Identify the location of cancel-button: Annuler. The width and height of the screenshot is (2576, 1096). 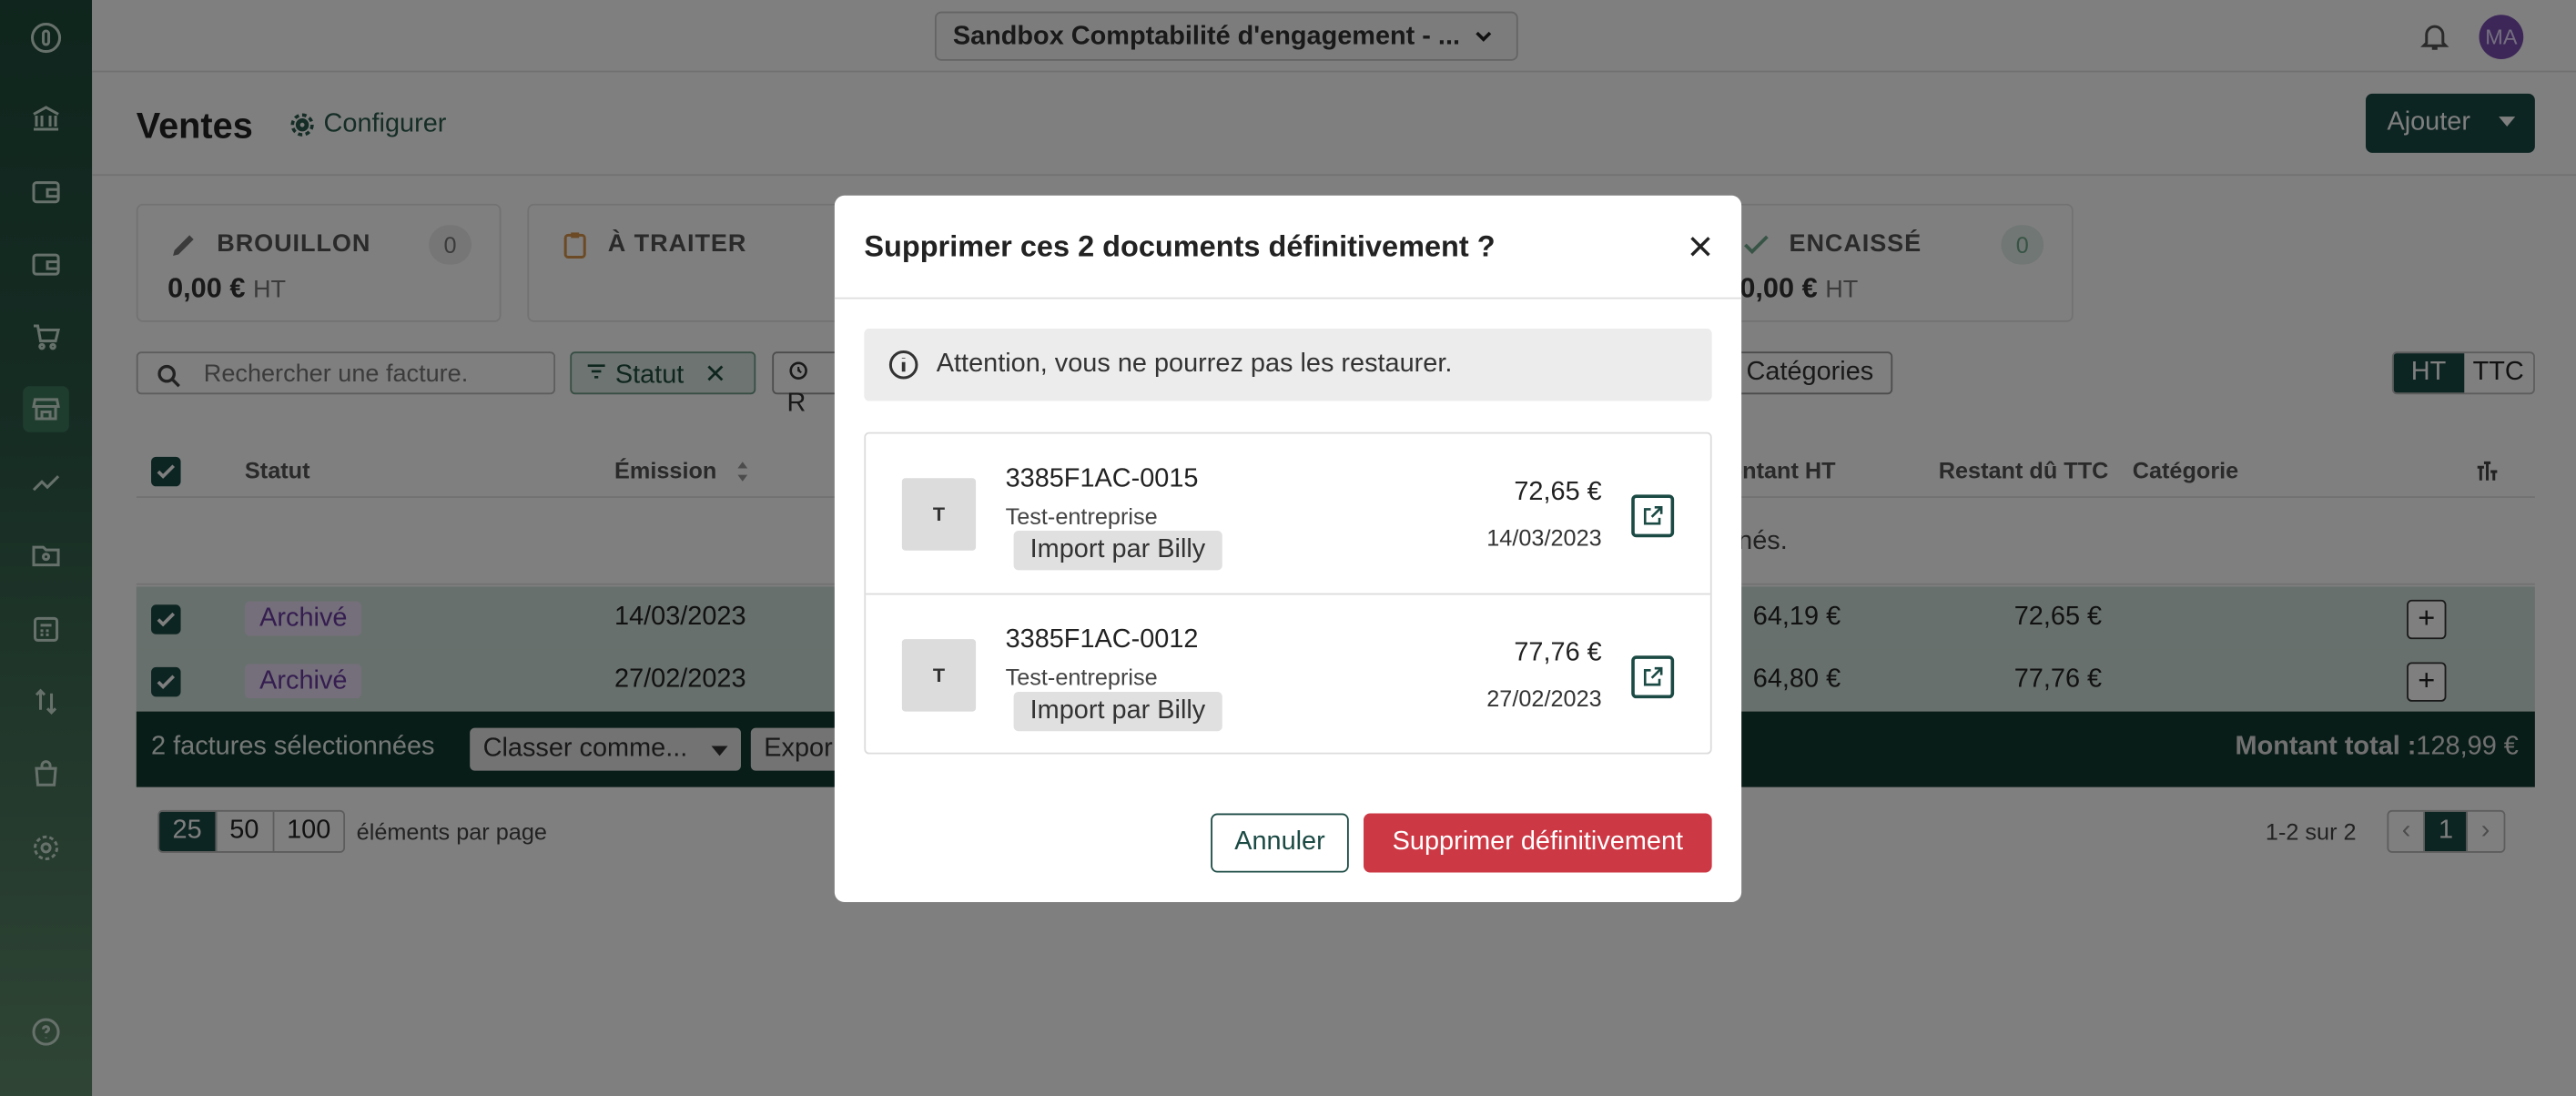
(1280, 843).